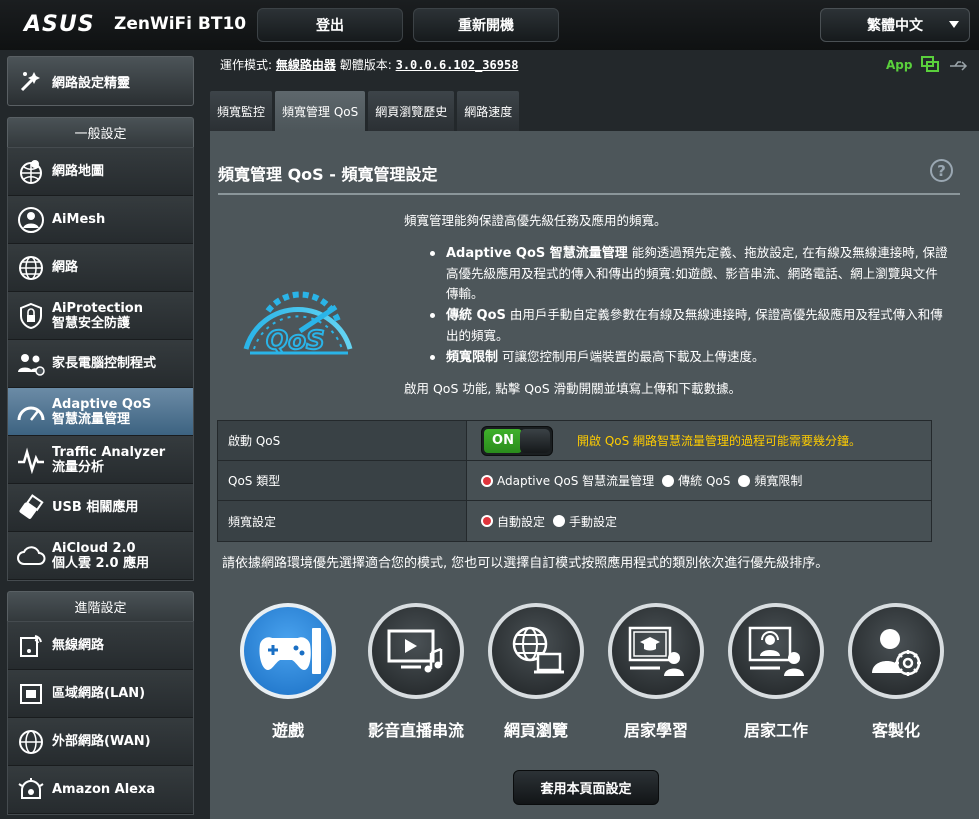 The image size is (979, 819). I want to click on bandwidth-manual: 手動設定, so click(585, 521).